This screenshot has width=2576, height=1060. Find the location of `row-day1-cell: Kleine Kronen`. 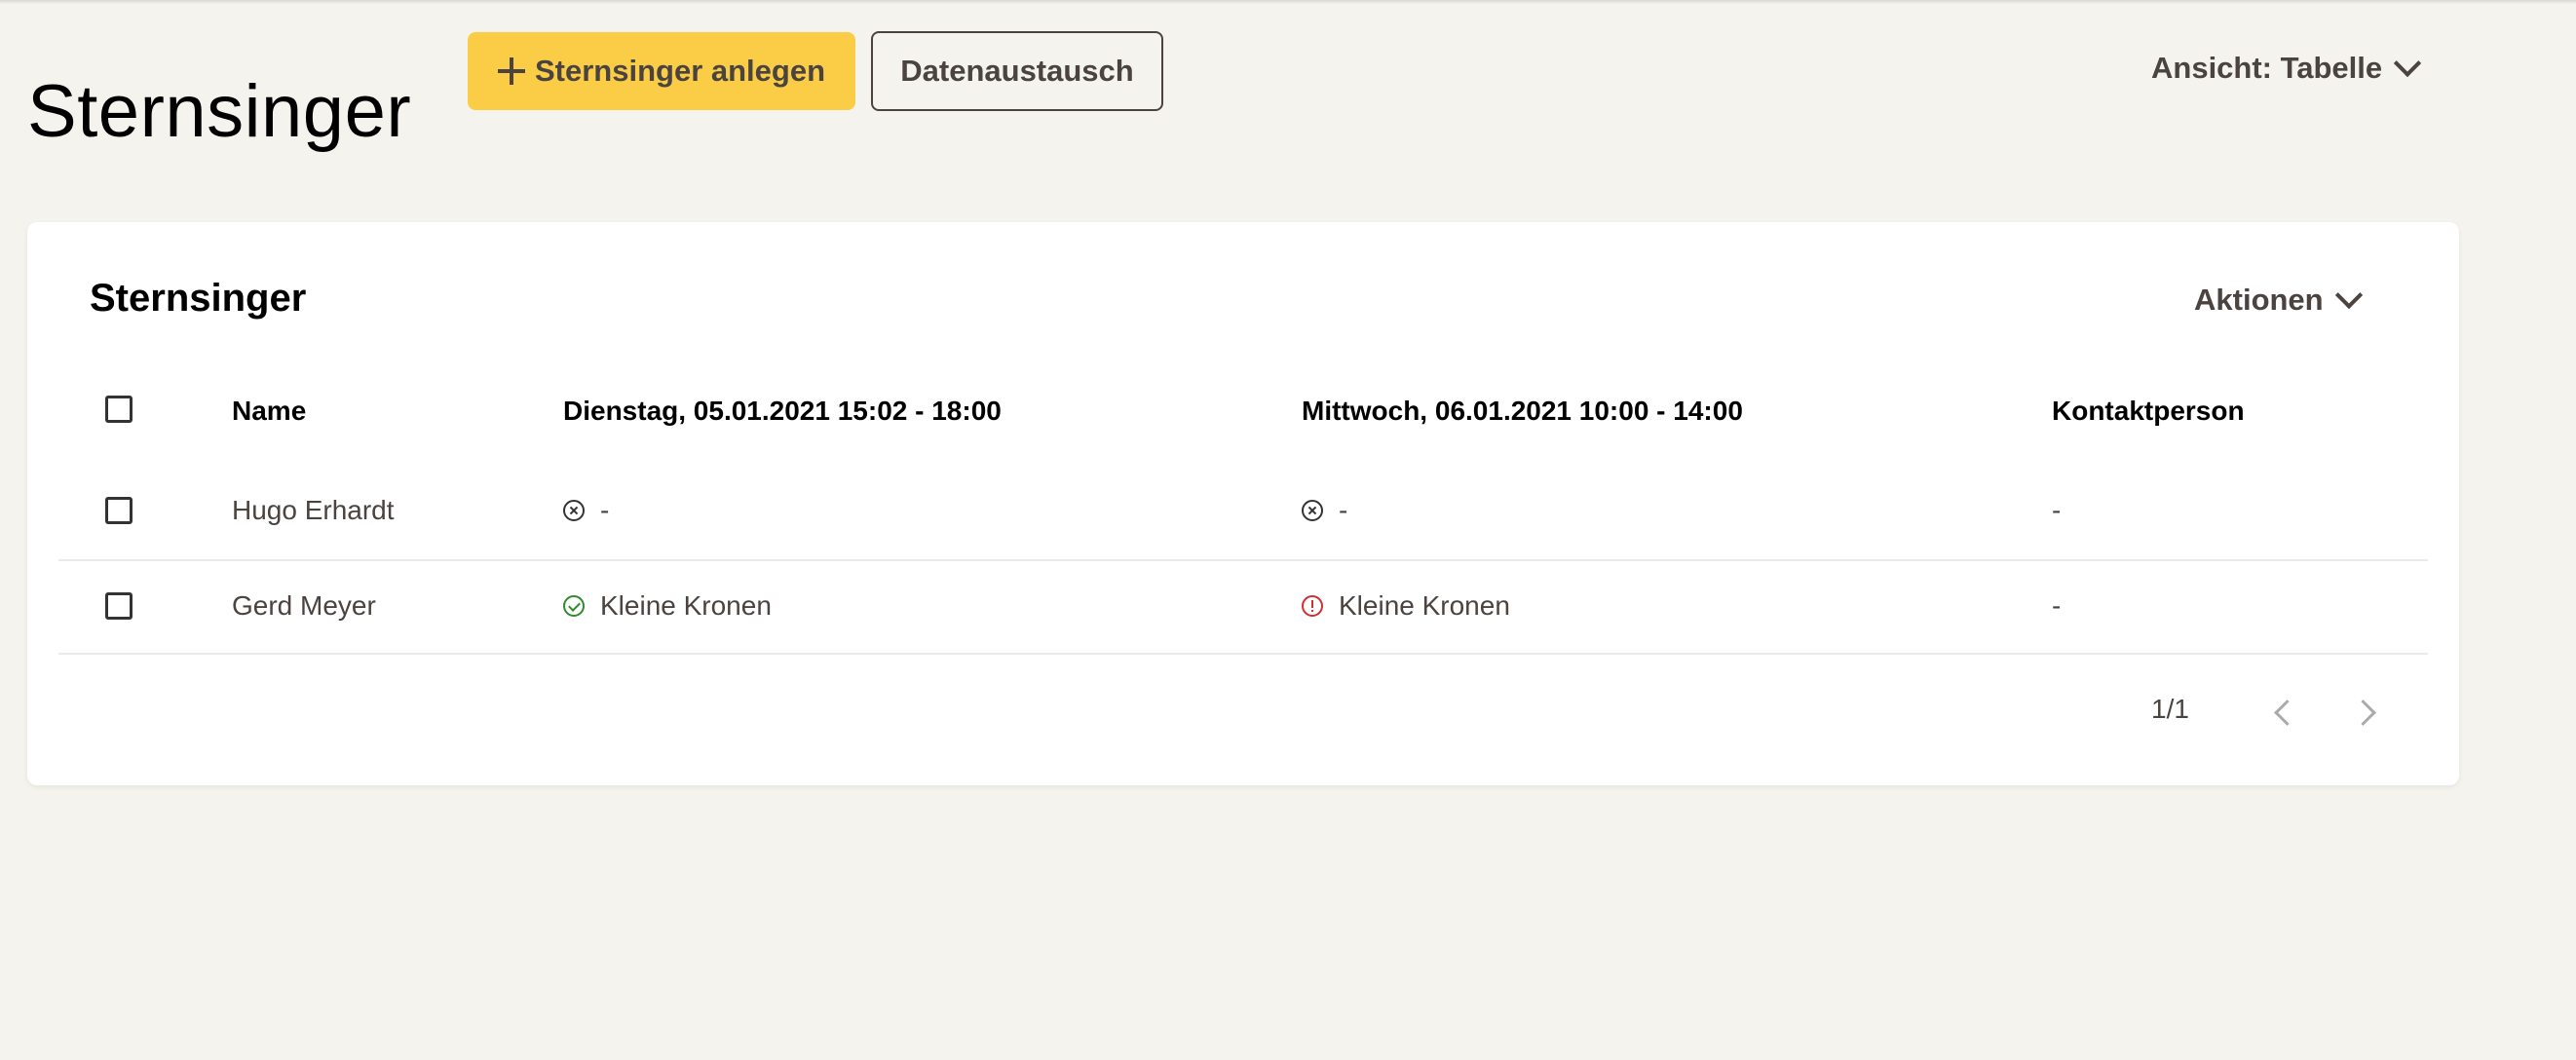

row-day1-cell: Kleine Kronen is located at coordinates (667, 606).